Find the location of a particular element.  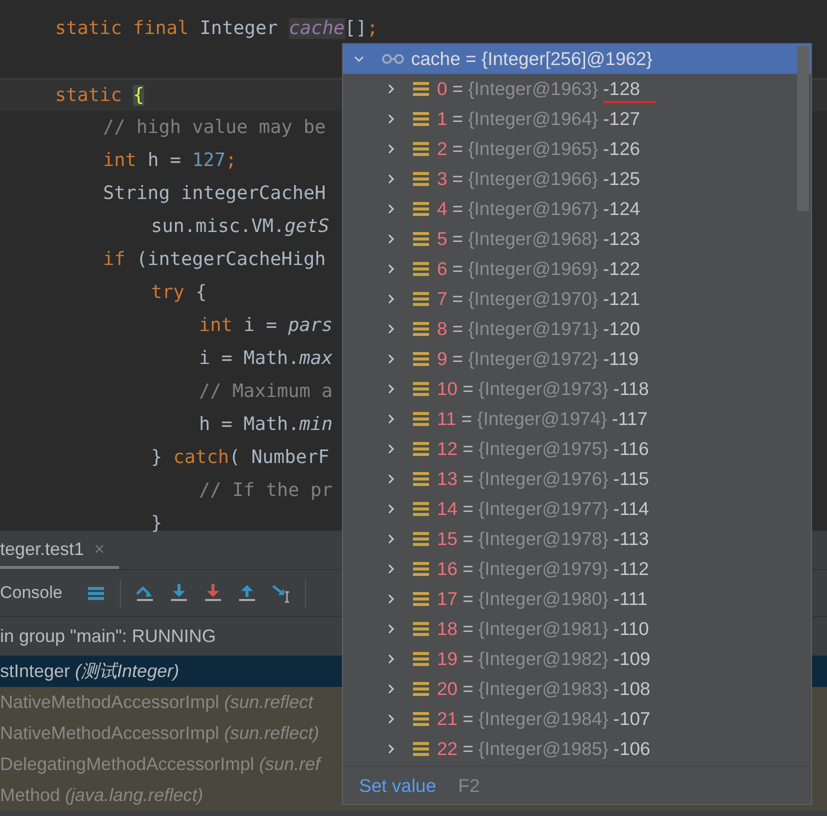

shortcut-hint: F2 is located at coordinates (469, 786).